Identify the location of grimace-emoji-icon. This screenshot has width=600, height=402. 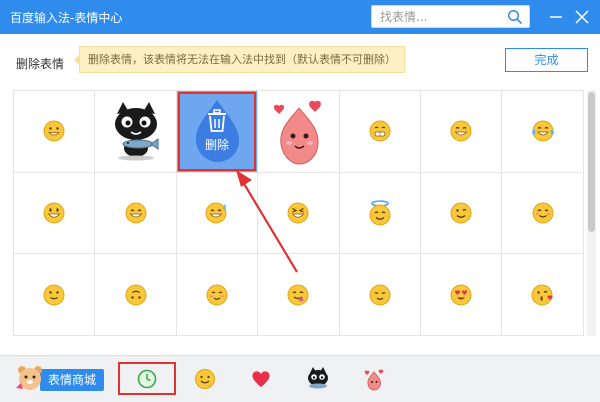
(380, 131).